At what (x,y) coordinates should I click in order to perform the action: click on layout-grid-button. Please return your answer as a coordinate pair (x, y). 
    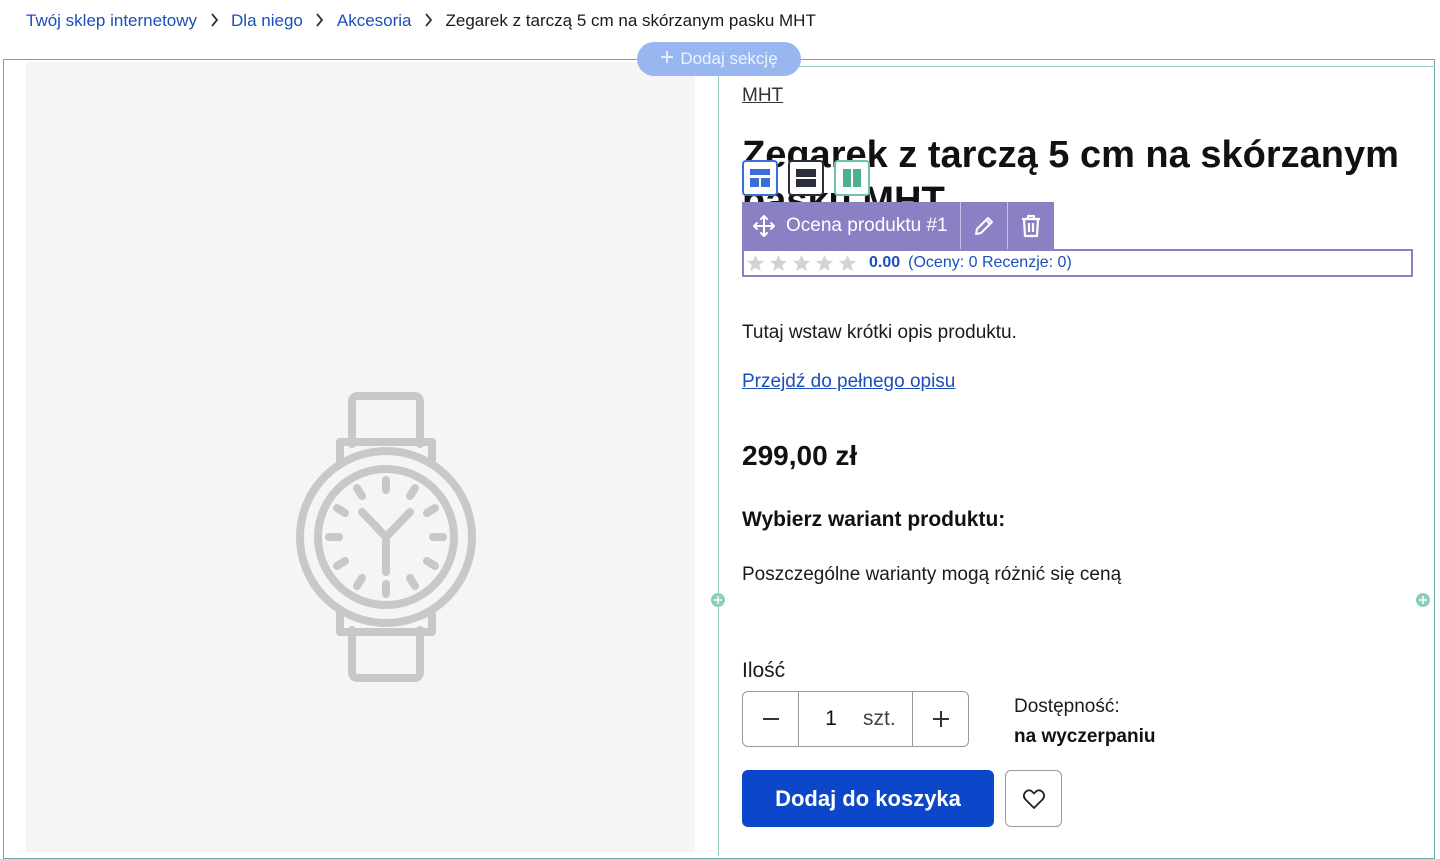
    Looking at the image, I should click on (760, 178).